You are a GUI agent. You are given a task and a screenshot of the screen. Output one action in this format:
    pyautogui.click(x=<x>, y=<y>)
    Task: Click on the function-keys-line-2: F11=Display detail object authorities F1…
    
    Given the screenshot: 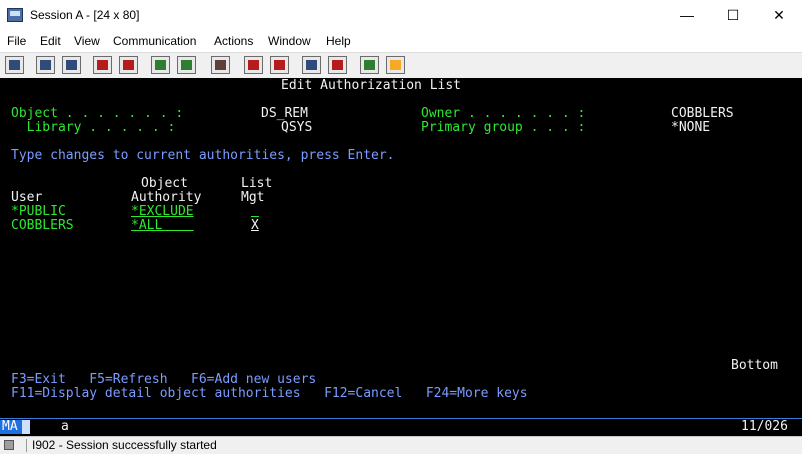 What is the action you would take?
    pyautogui.click(x=269, y=393)
    